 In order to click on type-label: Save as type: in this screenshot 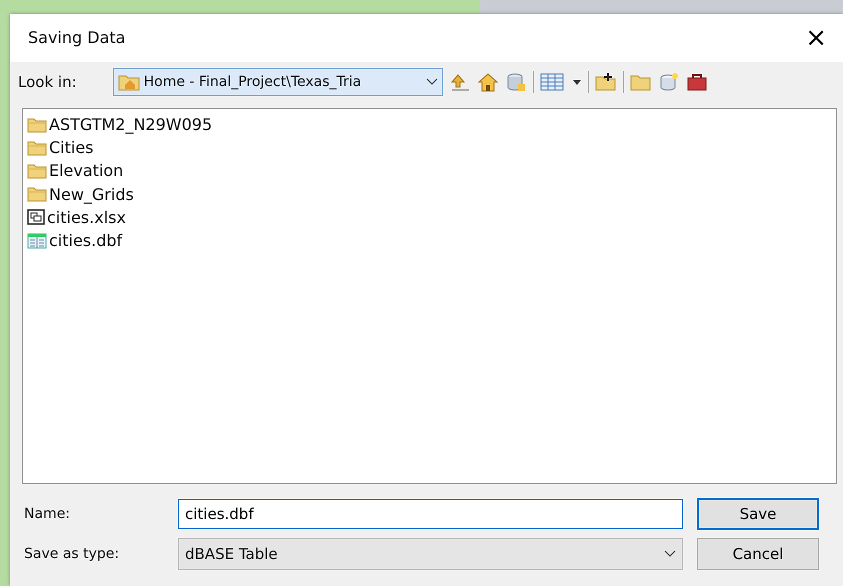, I will do `click(72, 554)`.